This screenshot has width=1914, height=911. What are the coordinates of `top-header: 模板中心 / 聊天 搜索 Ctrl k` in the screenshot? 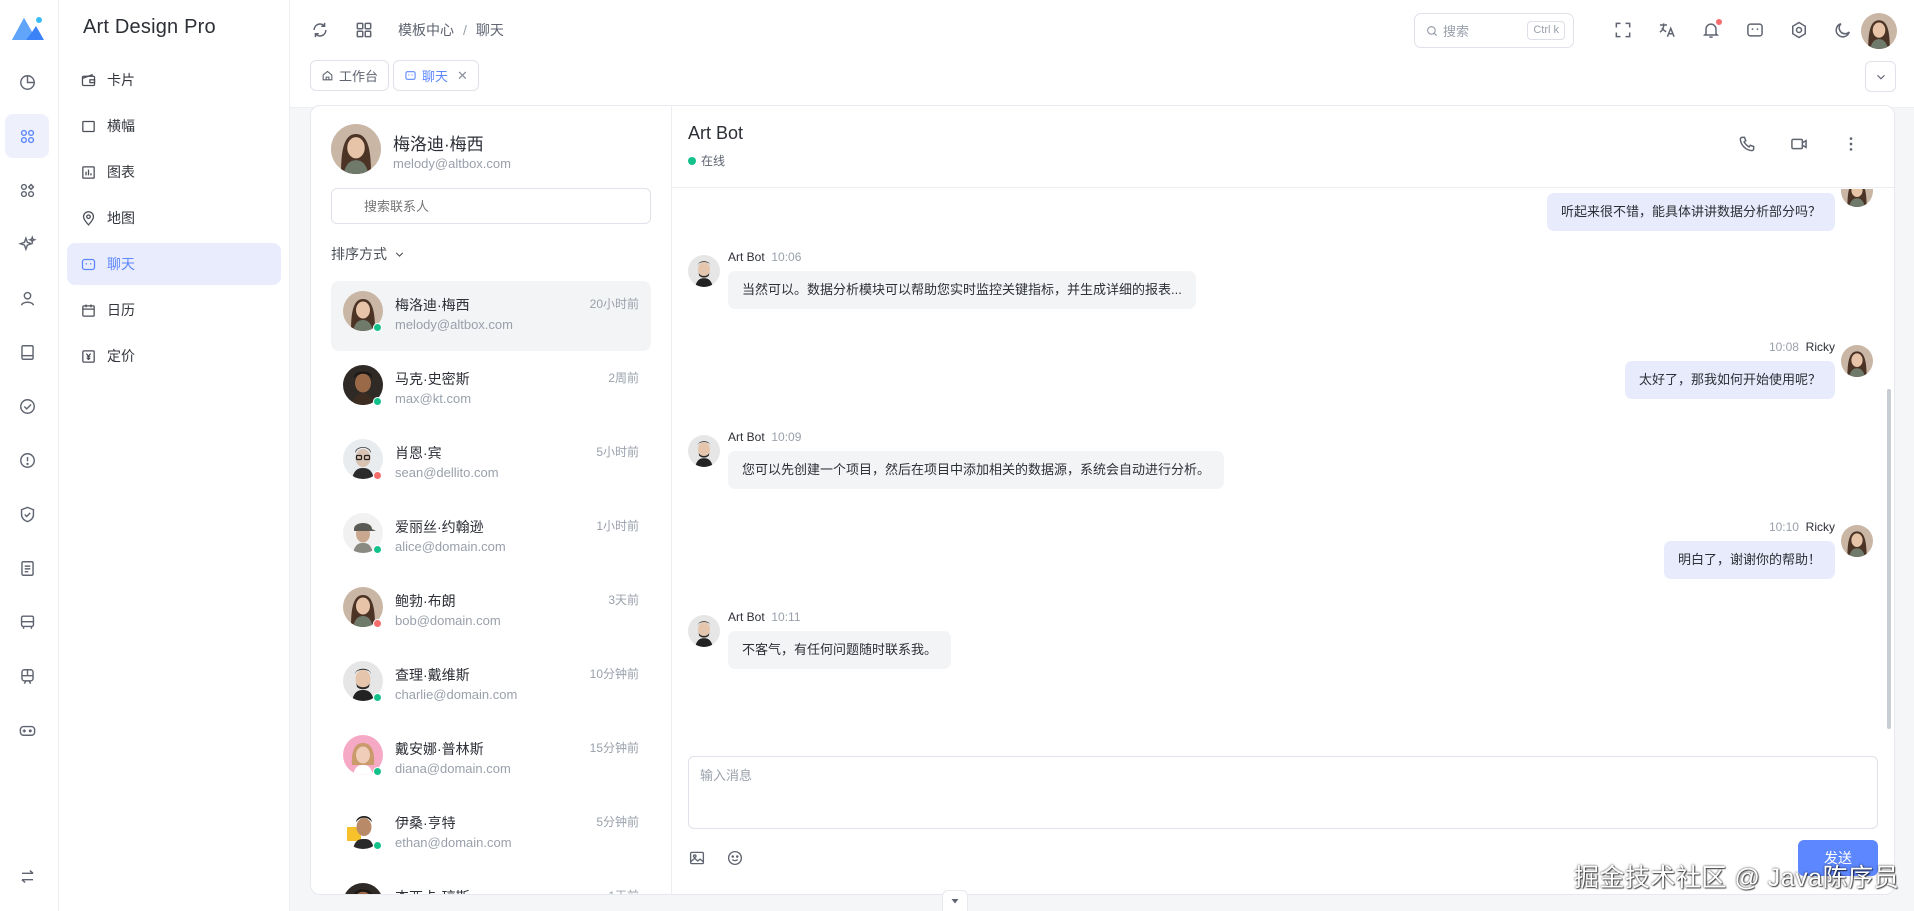 It's located at (1102, 30).